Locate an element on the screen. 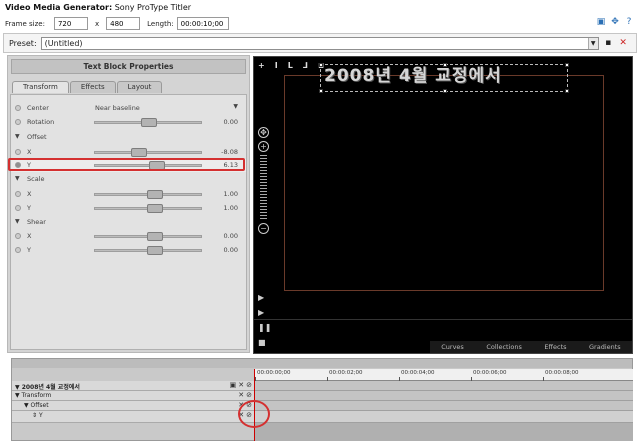 The height and width of the screenshot is (441, 640). tab-curves: Curves is located at coordinates (452, 347).